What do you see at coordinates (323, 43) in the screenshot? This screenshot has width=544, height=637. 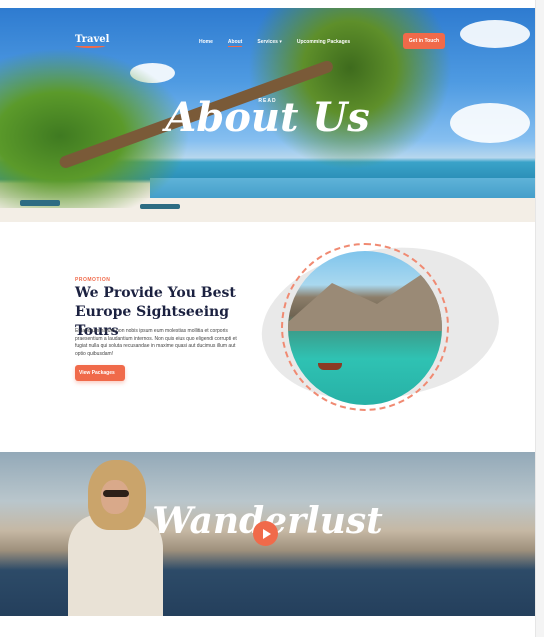 I see `nav-item-packages: Upcomming Packages` at bounding box center [323, 43].